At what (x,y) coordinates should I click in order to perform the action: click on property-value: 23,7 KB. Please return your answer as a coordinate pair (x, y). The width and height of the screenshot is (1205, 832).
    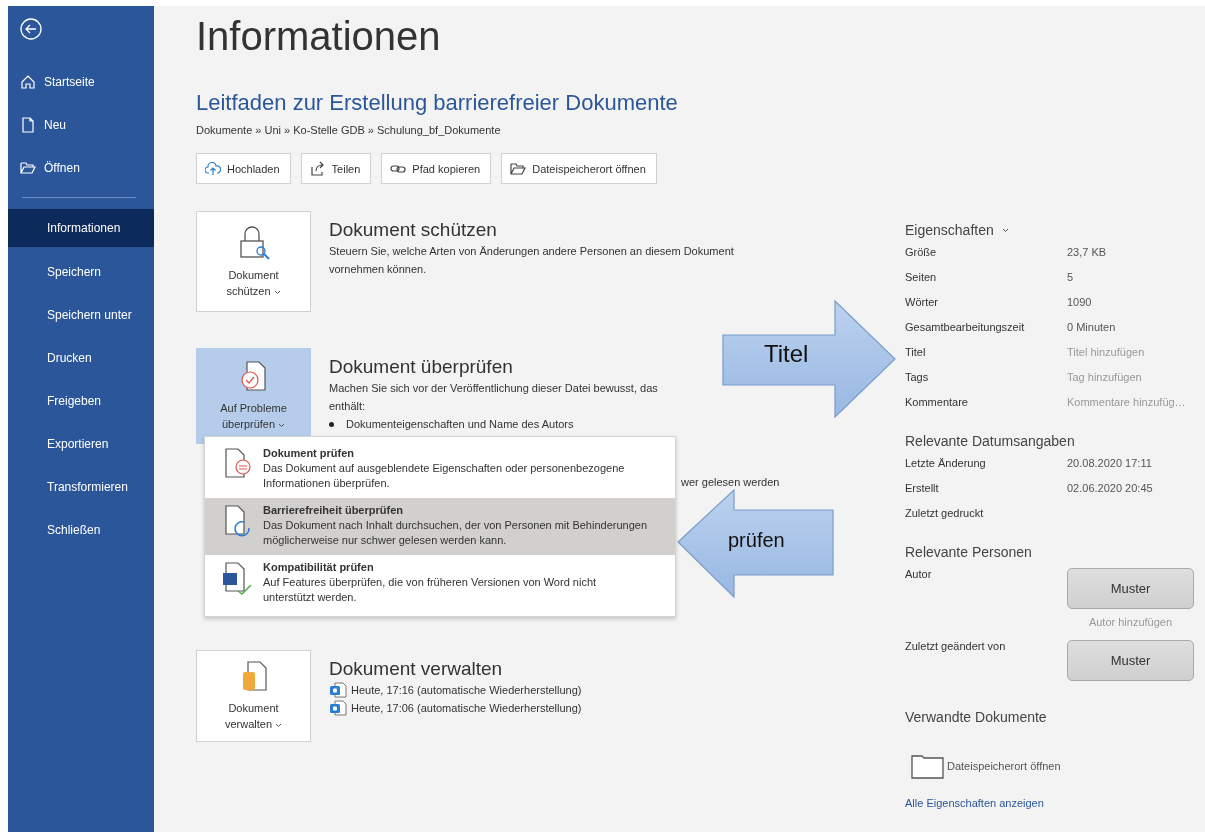
    Looking at the image, I should click on (1087, 252).